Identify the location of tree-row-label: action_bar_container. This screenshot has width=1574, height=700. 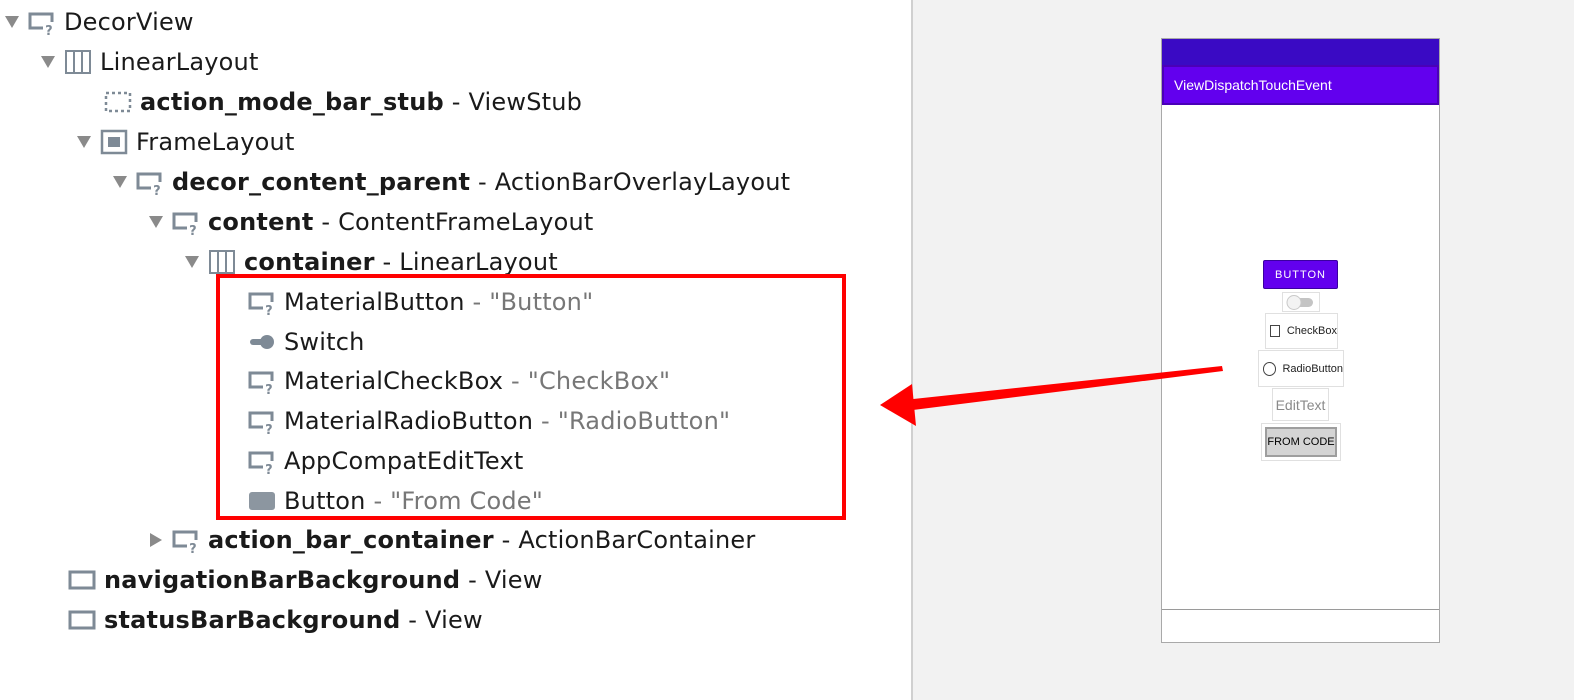
(351, 540).